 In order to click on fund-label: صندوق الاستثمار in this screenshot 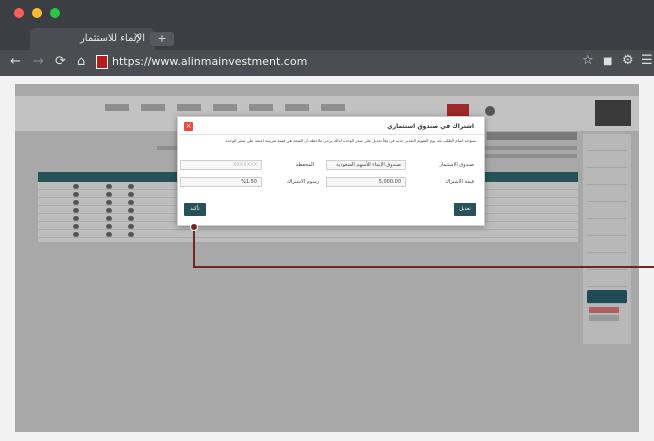, I will do `click(456, 165)`.